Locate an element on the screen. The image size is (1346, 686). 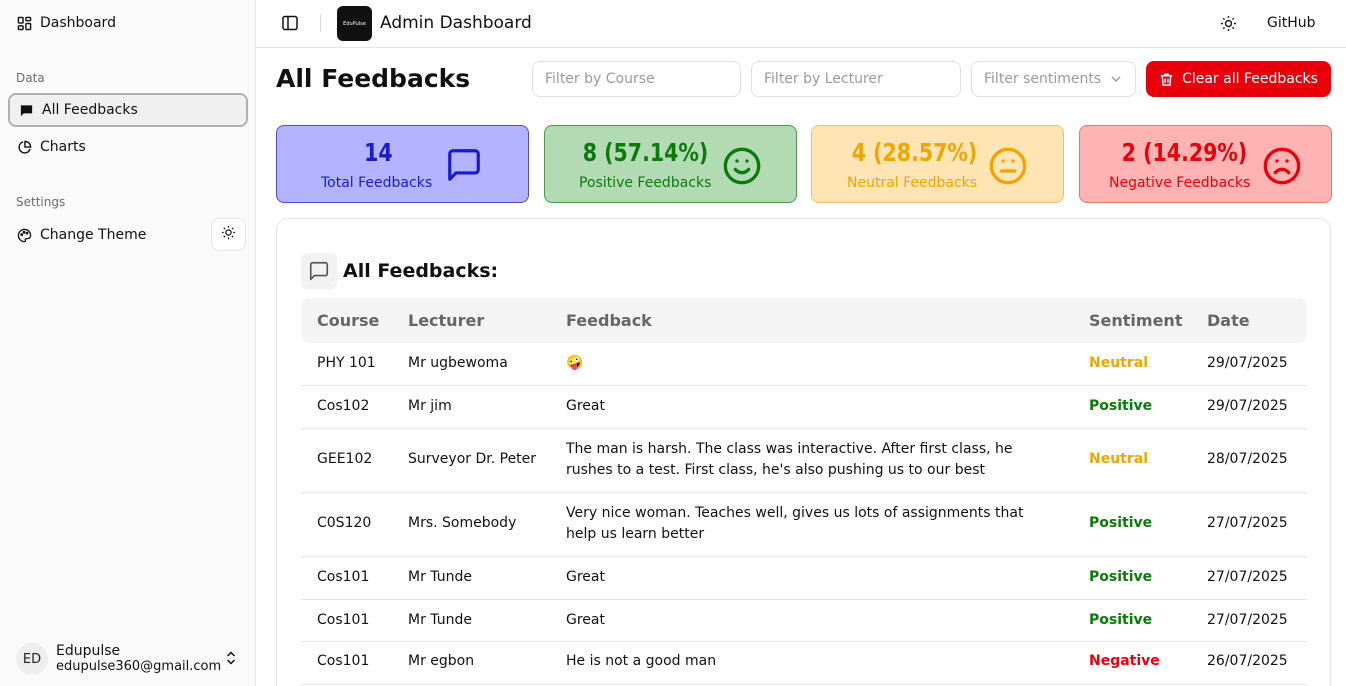
column-header-date: Date is located at coordinates (1228, 320).